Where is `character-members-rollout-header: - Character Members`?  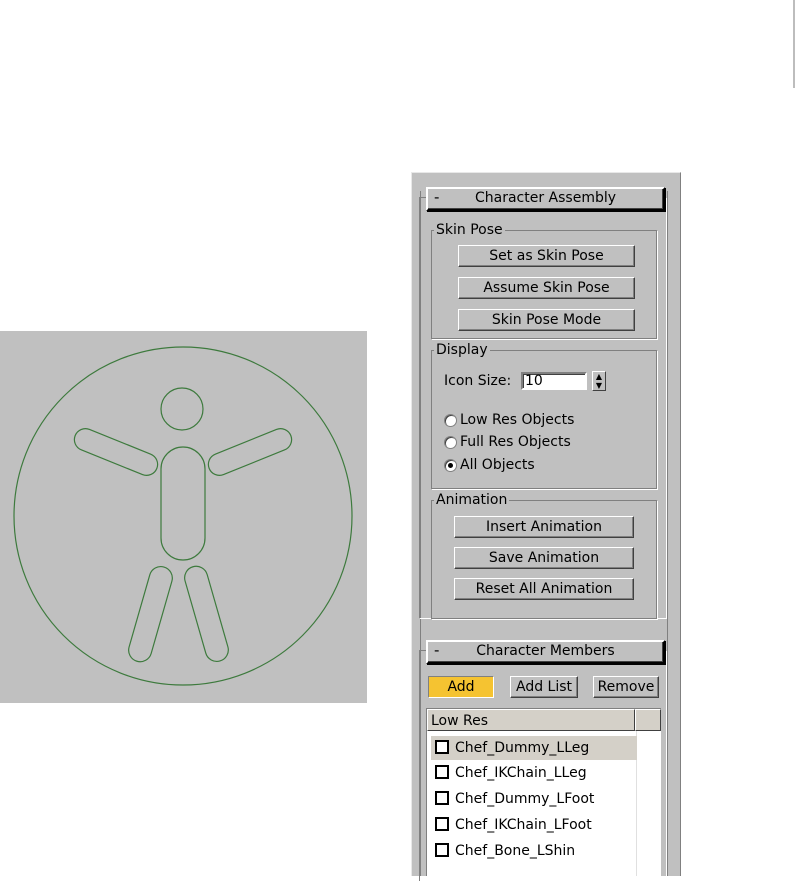
character-members-rollout-header: - Character Members is located at coordinates (545, 652).